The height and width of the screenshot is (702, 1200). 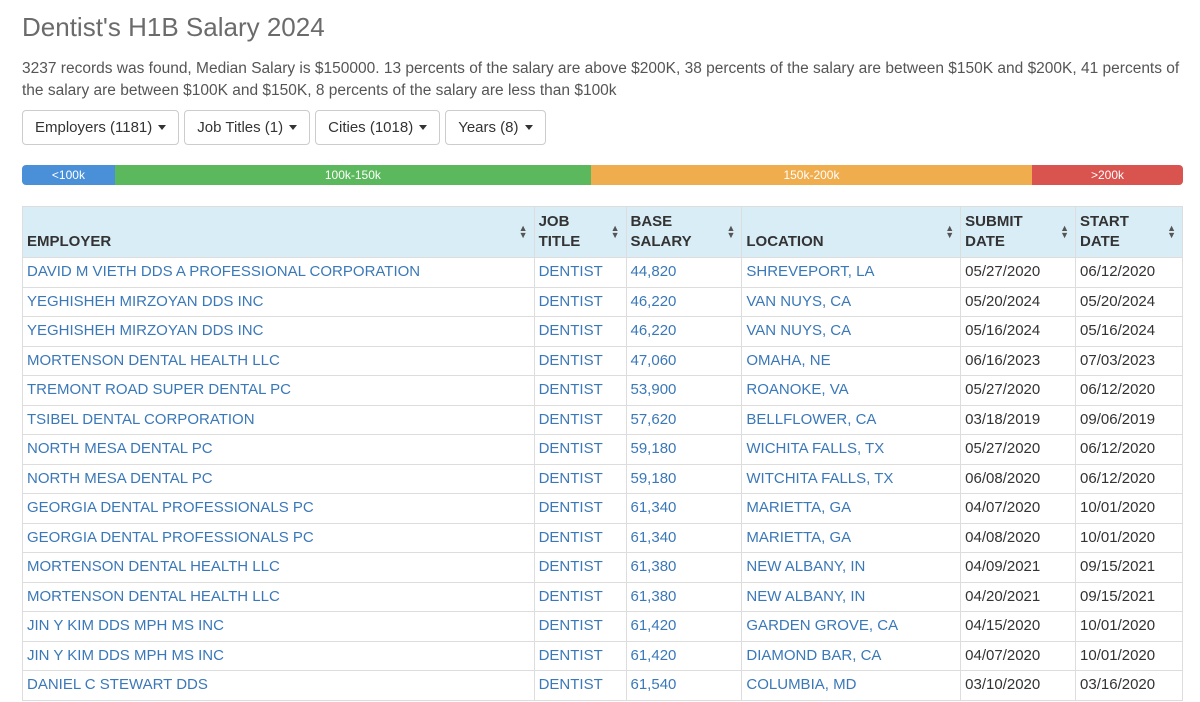 What do you see at coordinates (278, 232) in the screenshot?
I see `employer-column-header: EMPLOYER ▲ ▼` at bounding box center [278, 232].